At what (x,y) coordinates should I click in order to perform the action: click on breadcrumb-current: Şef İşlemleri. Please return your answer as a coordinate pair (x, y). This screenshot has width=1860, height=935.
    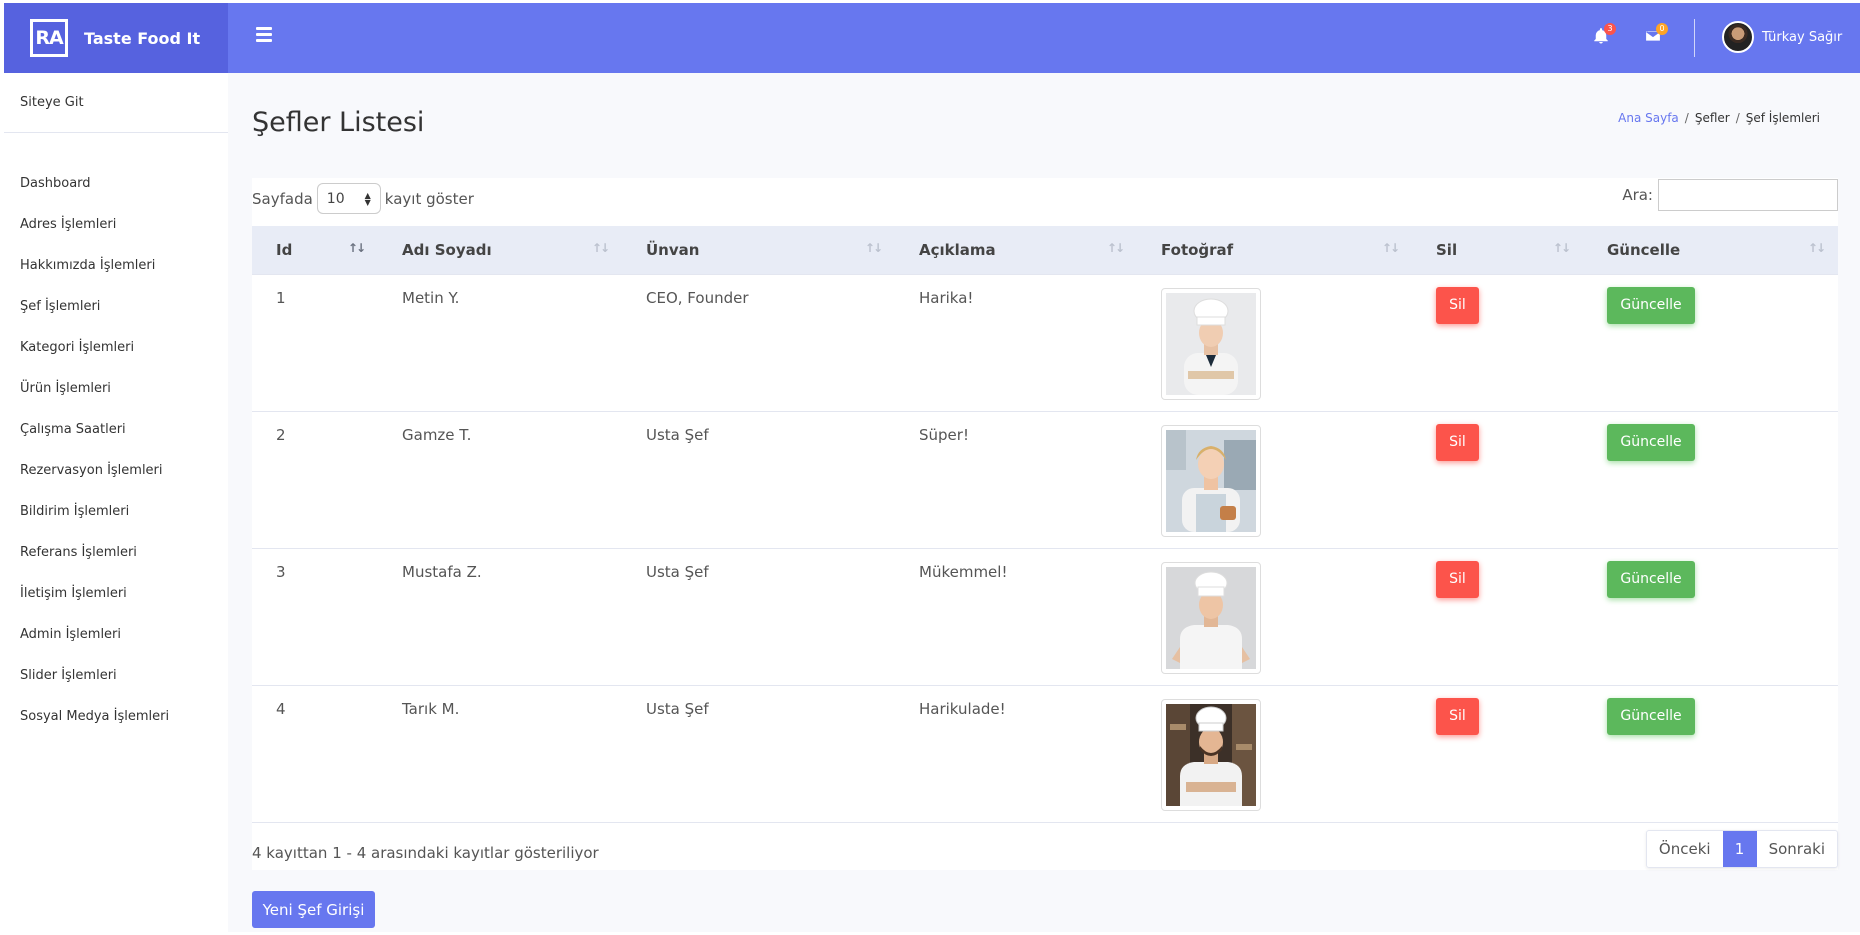
    Looking at the image, I should click on (1782, 118).